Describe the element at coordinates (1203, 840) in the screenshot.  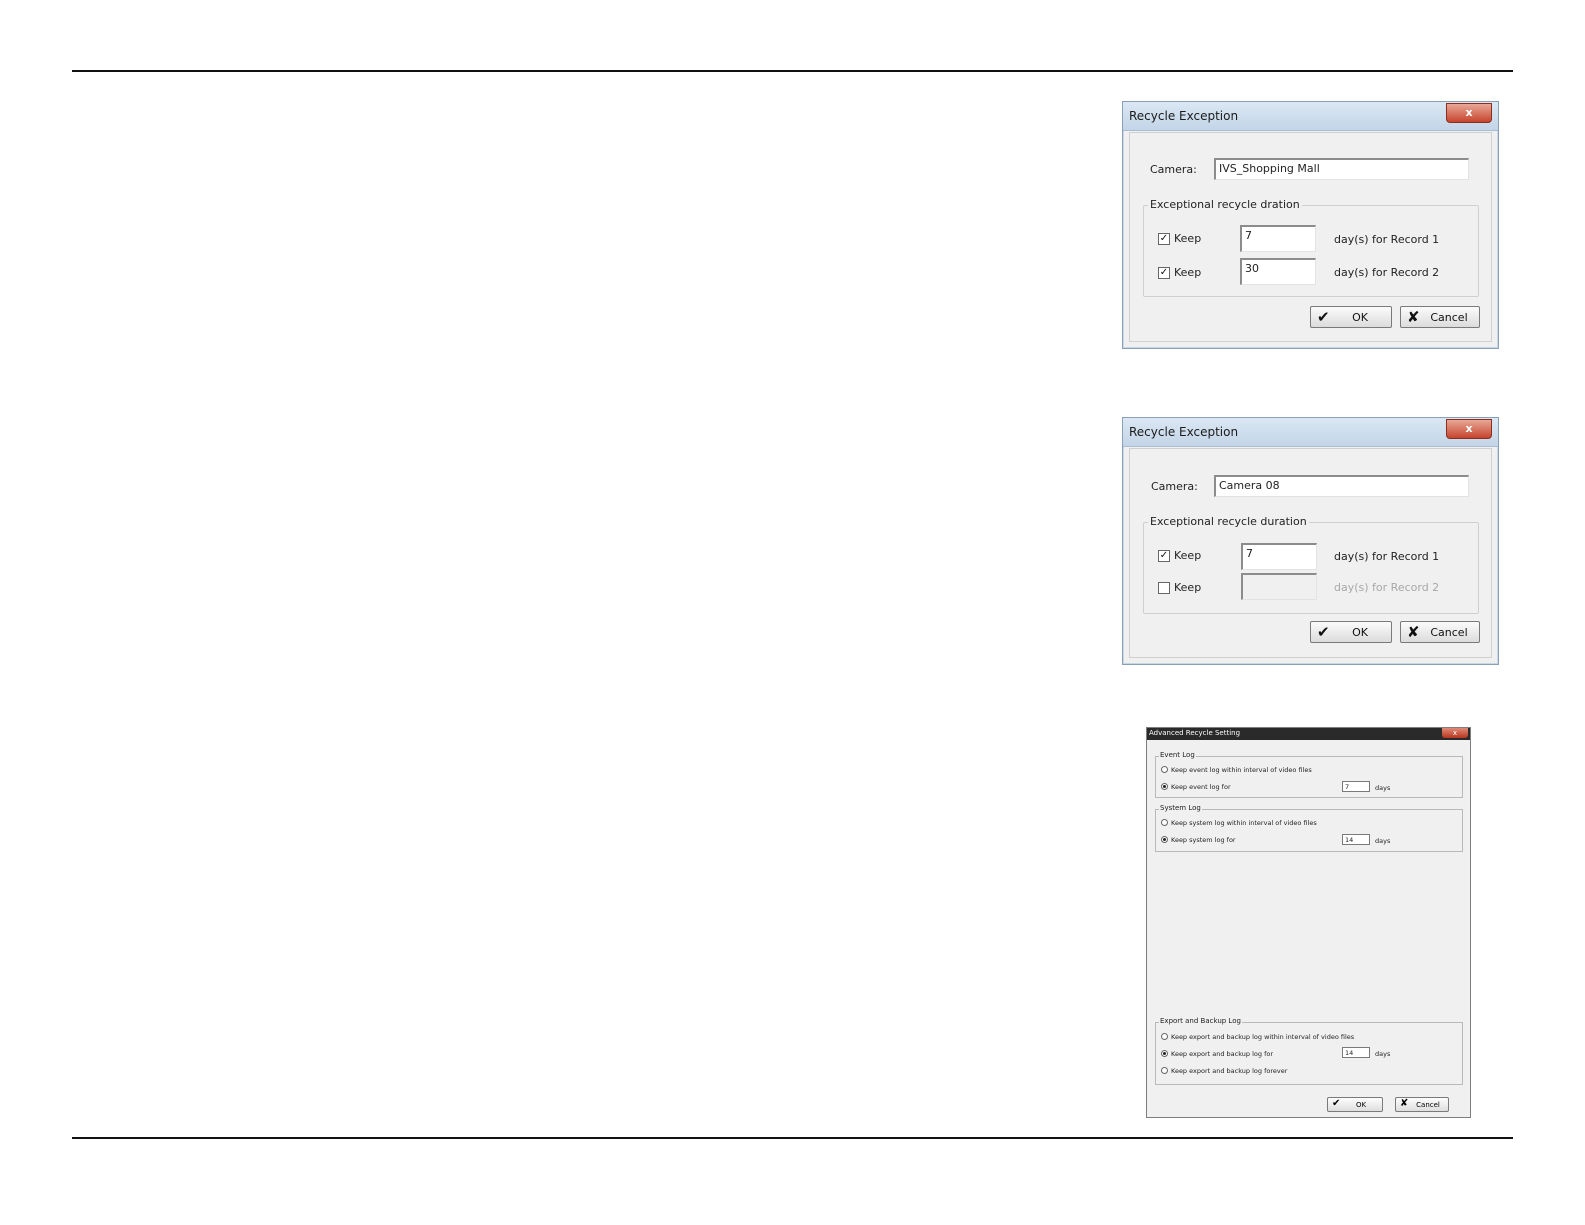
I see `option-label: Keep system log for` at that location.